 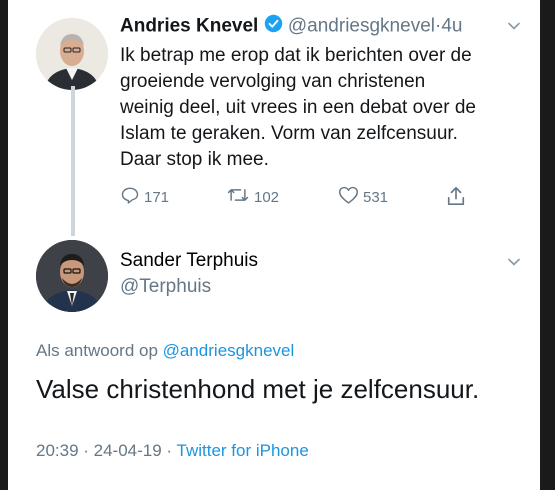 What do you see at coordinates (189, 26) in the screenshot?
I see `author-name: Andries Knevel` at bounding box center [189, 26].